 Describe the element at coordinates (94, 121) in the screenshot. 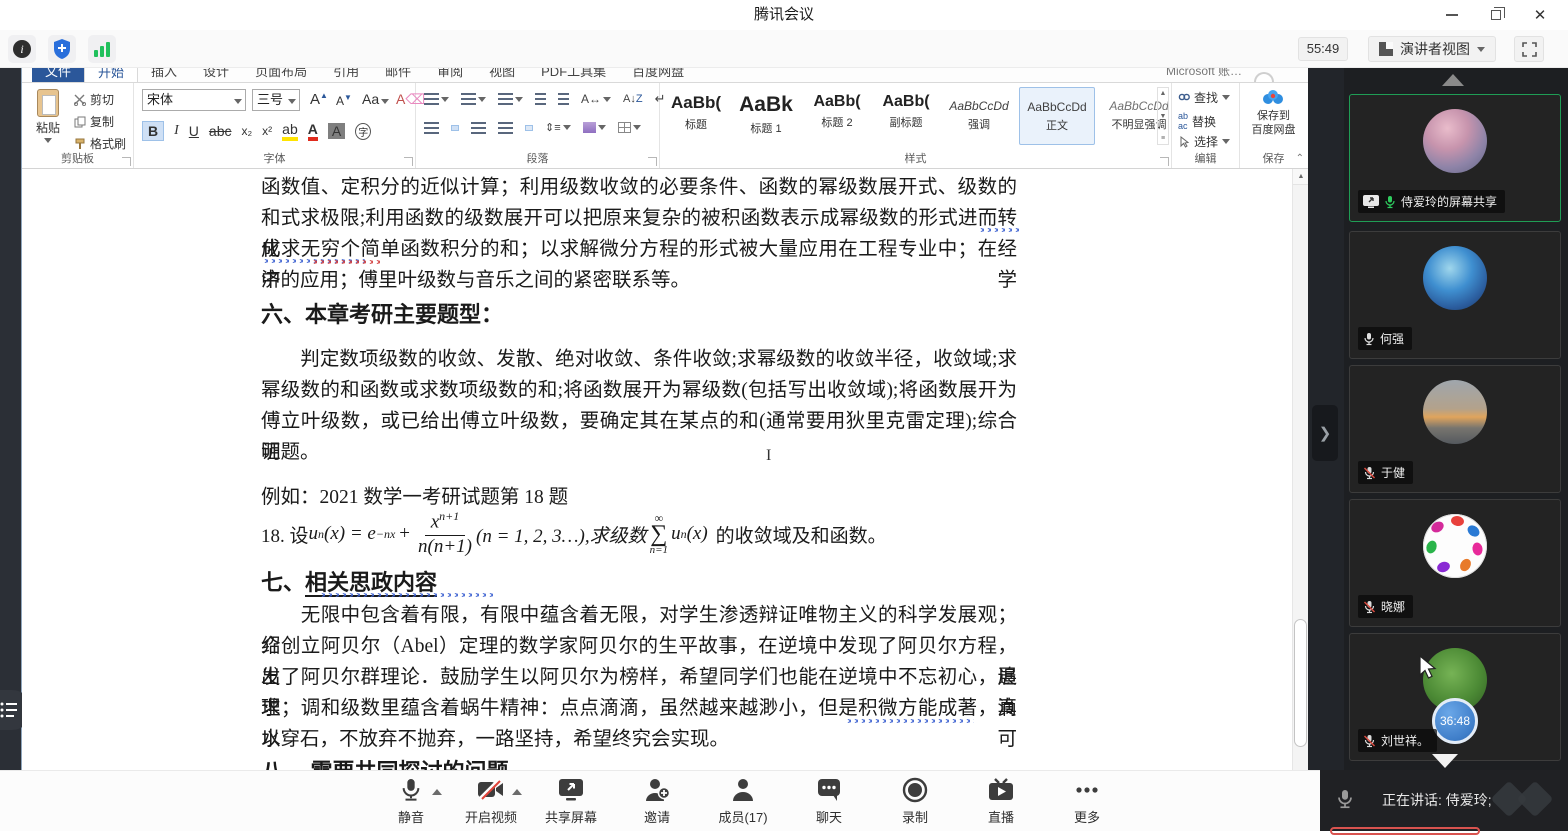

I see `copy-button: 复制` at that location.